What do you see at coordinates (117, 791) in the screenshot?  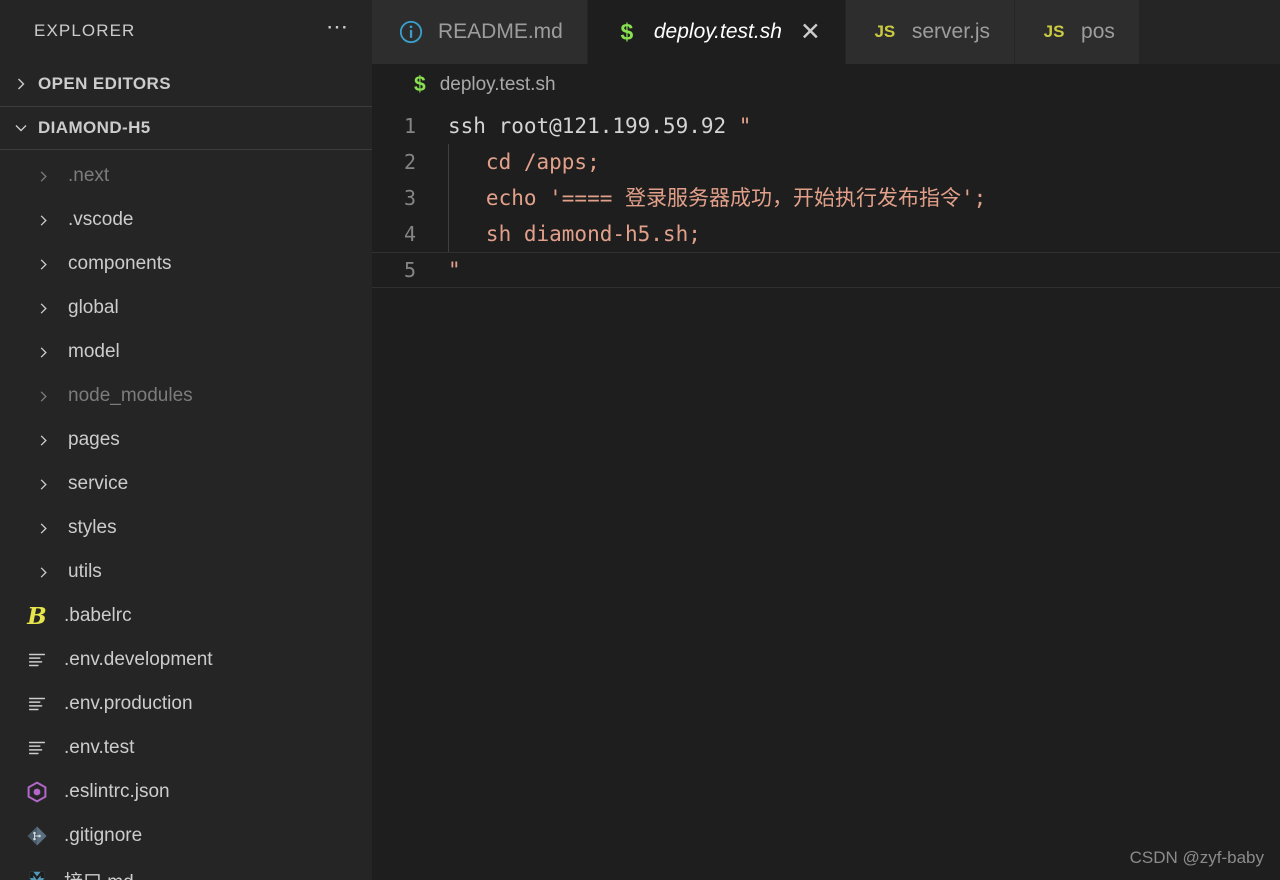 I see `tree-item-label: .eslintrc.json` at bounding box center [117, 791].